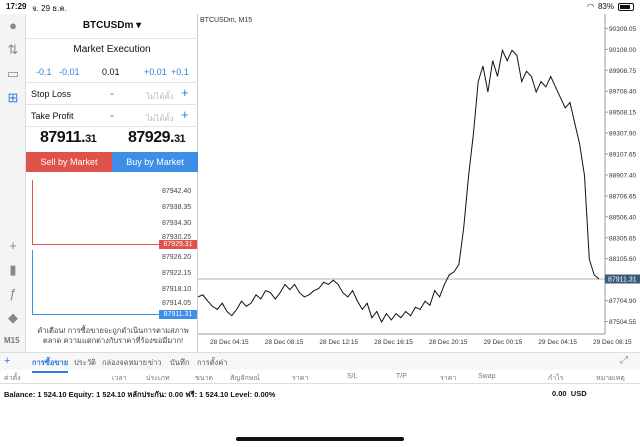 The width and height of the screenshot is (640, 447). What do you see at coordinates (13, 26) in the screenshot?
I see `account-icon: ●` at bounding box center [13, 26].